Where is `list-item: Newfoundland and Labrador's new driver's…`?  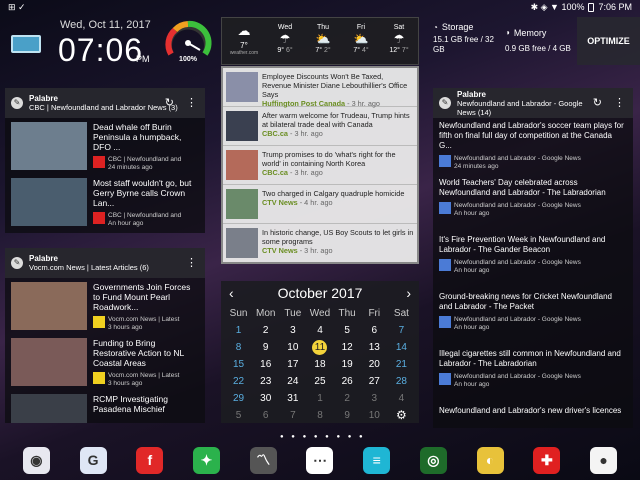
list-item: Newfoundland and Labrador's new driver's… is located at coordinates (533, 415).